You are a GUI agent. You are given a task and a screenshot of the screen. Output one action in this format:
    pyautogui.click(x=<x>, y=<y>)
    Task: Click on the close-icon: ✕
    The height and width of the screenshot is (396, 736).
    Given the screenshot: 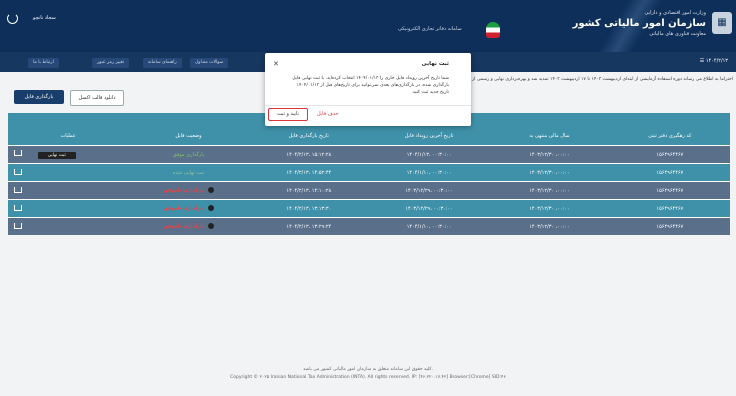 What is the action you would take?
    pyautogui.click(x=276, y=64)
    